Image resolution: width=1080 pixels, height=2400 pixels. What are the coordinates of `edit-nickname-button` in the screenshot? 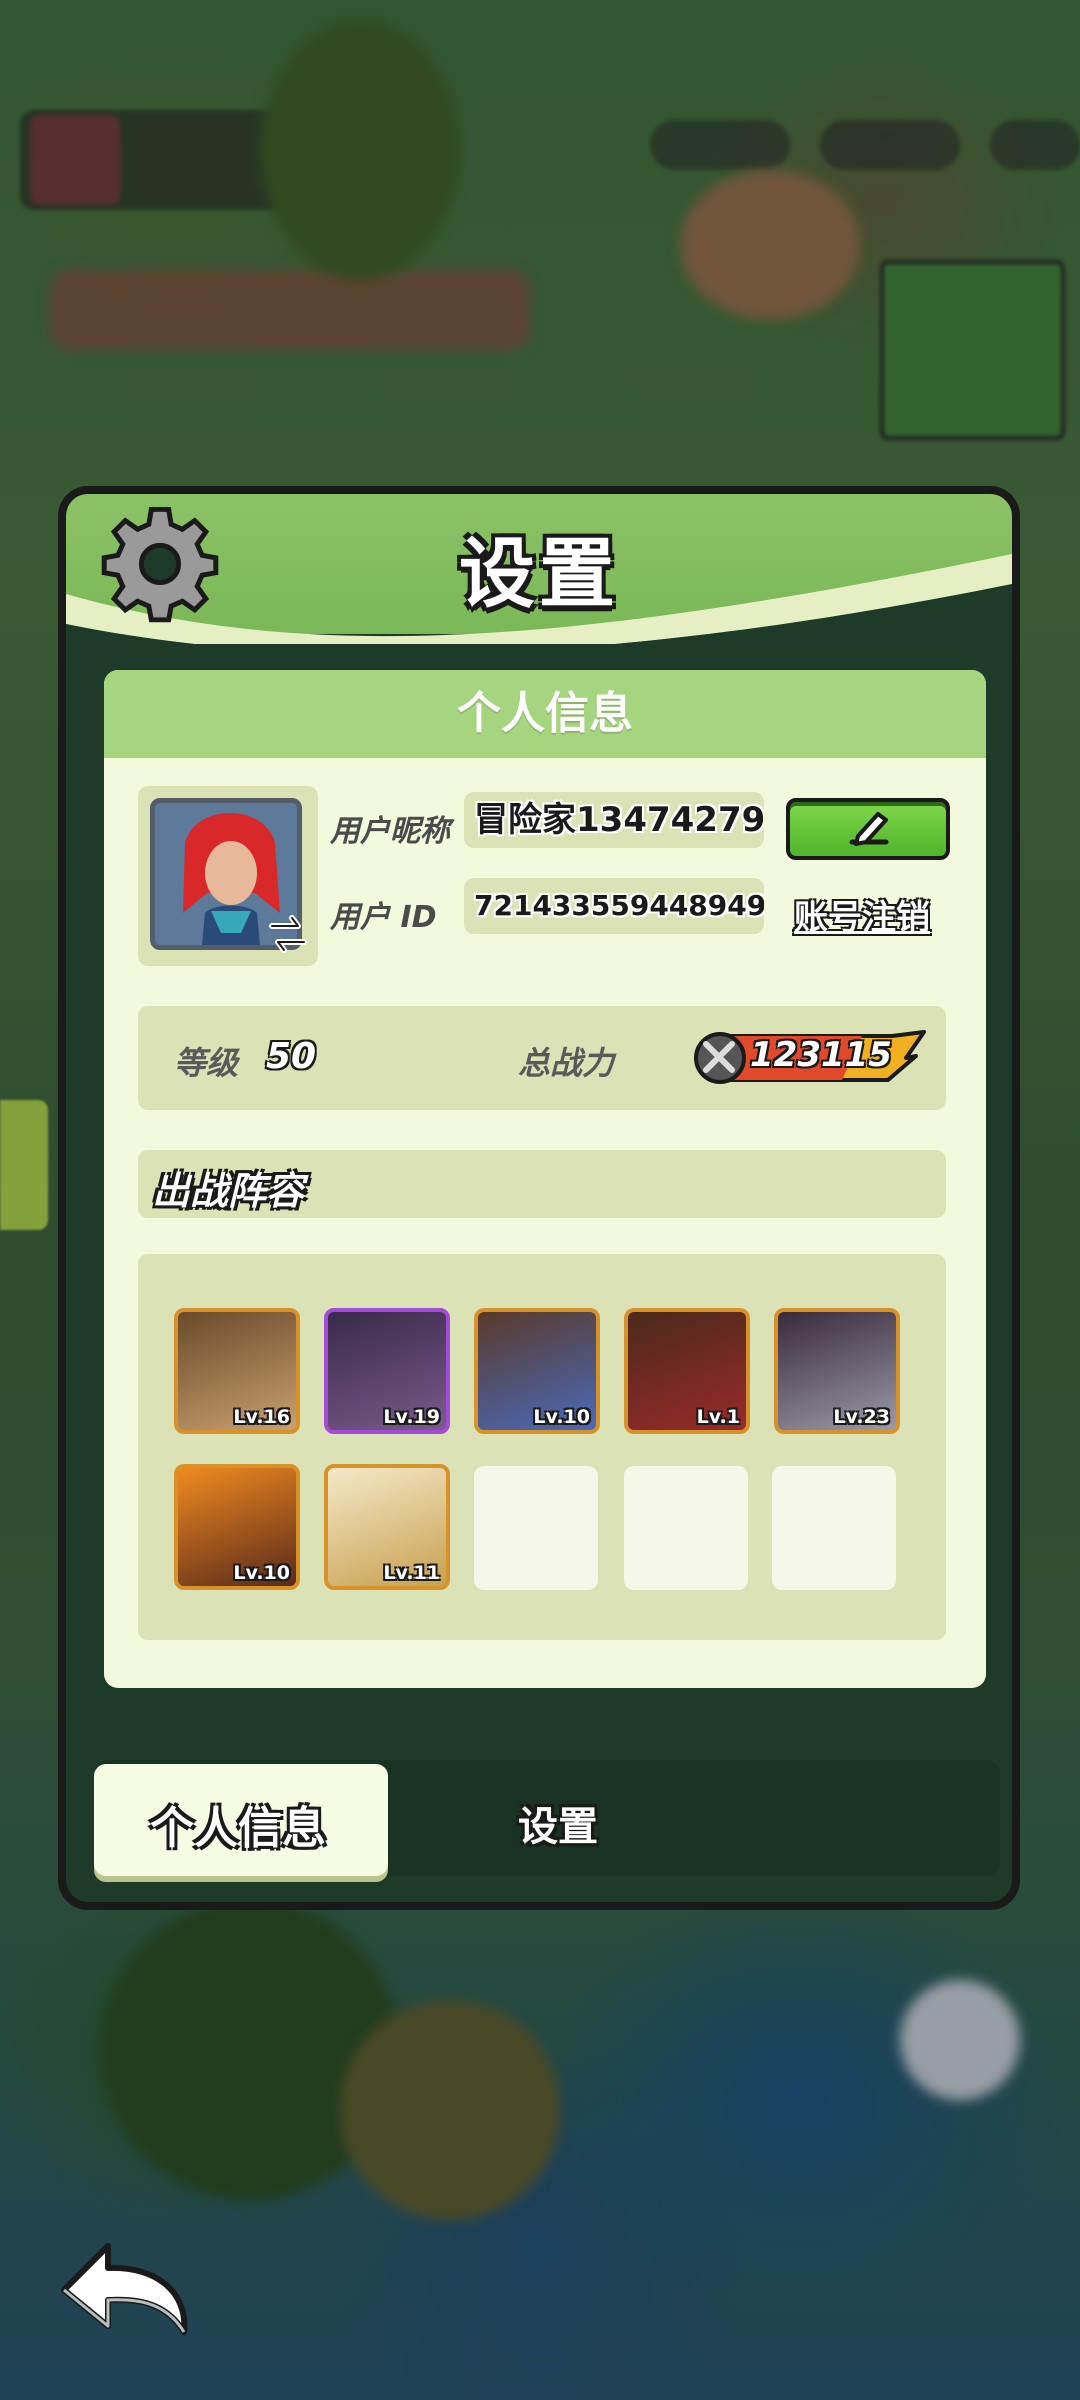 It's located at (868, 829).